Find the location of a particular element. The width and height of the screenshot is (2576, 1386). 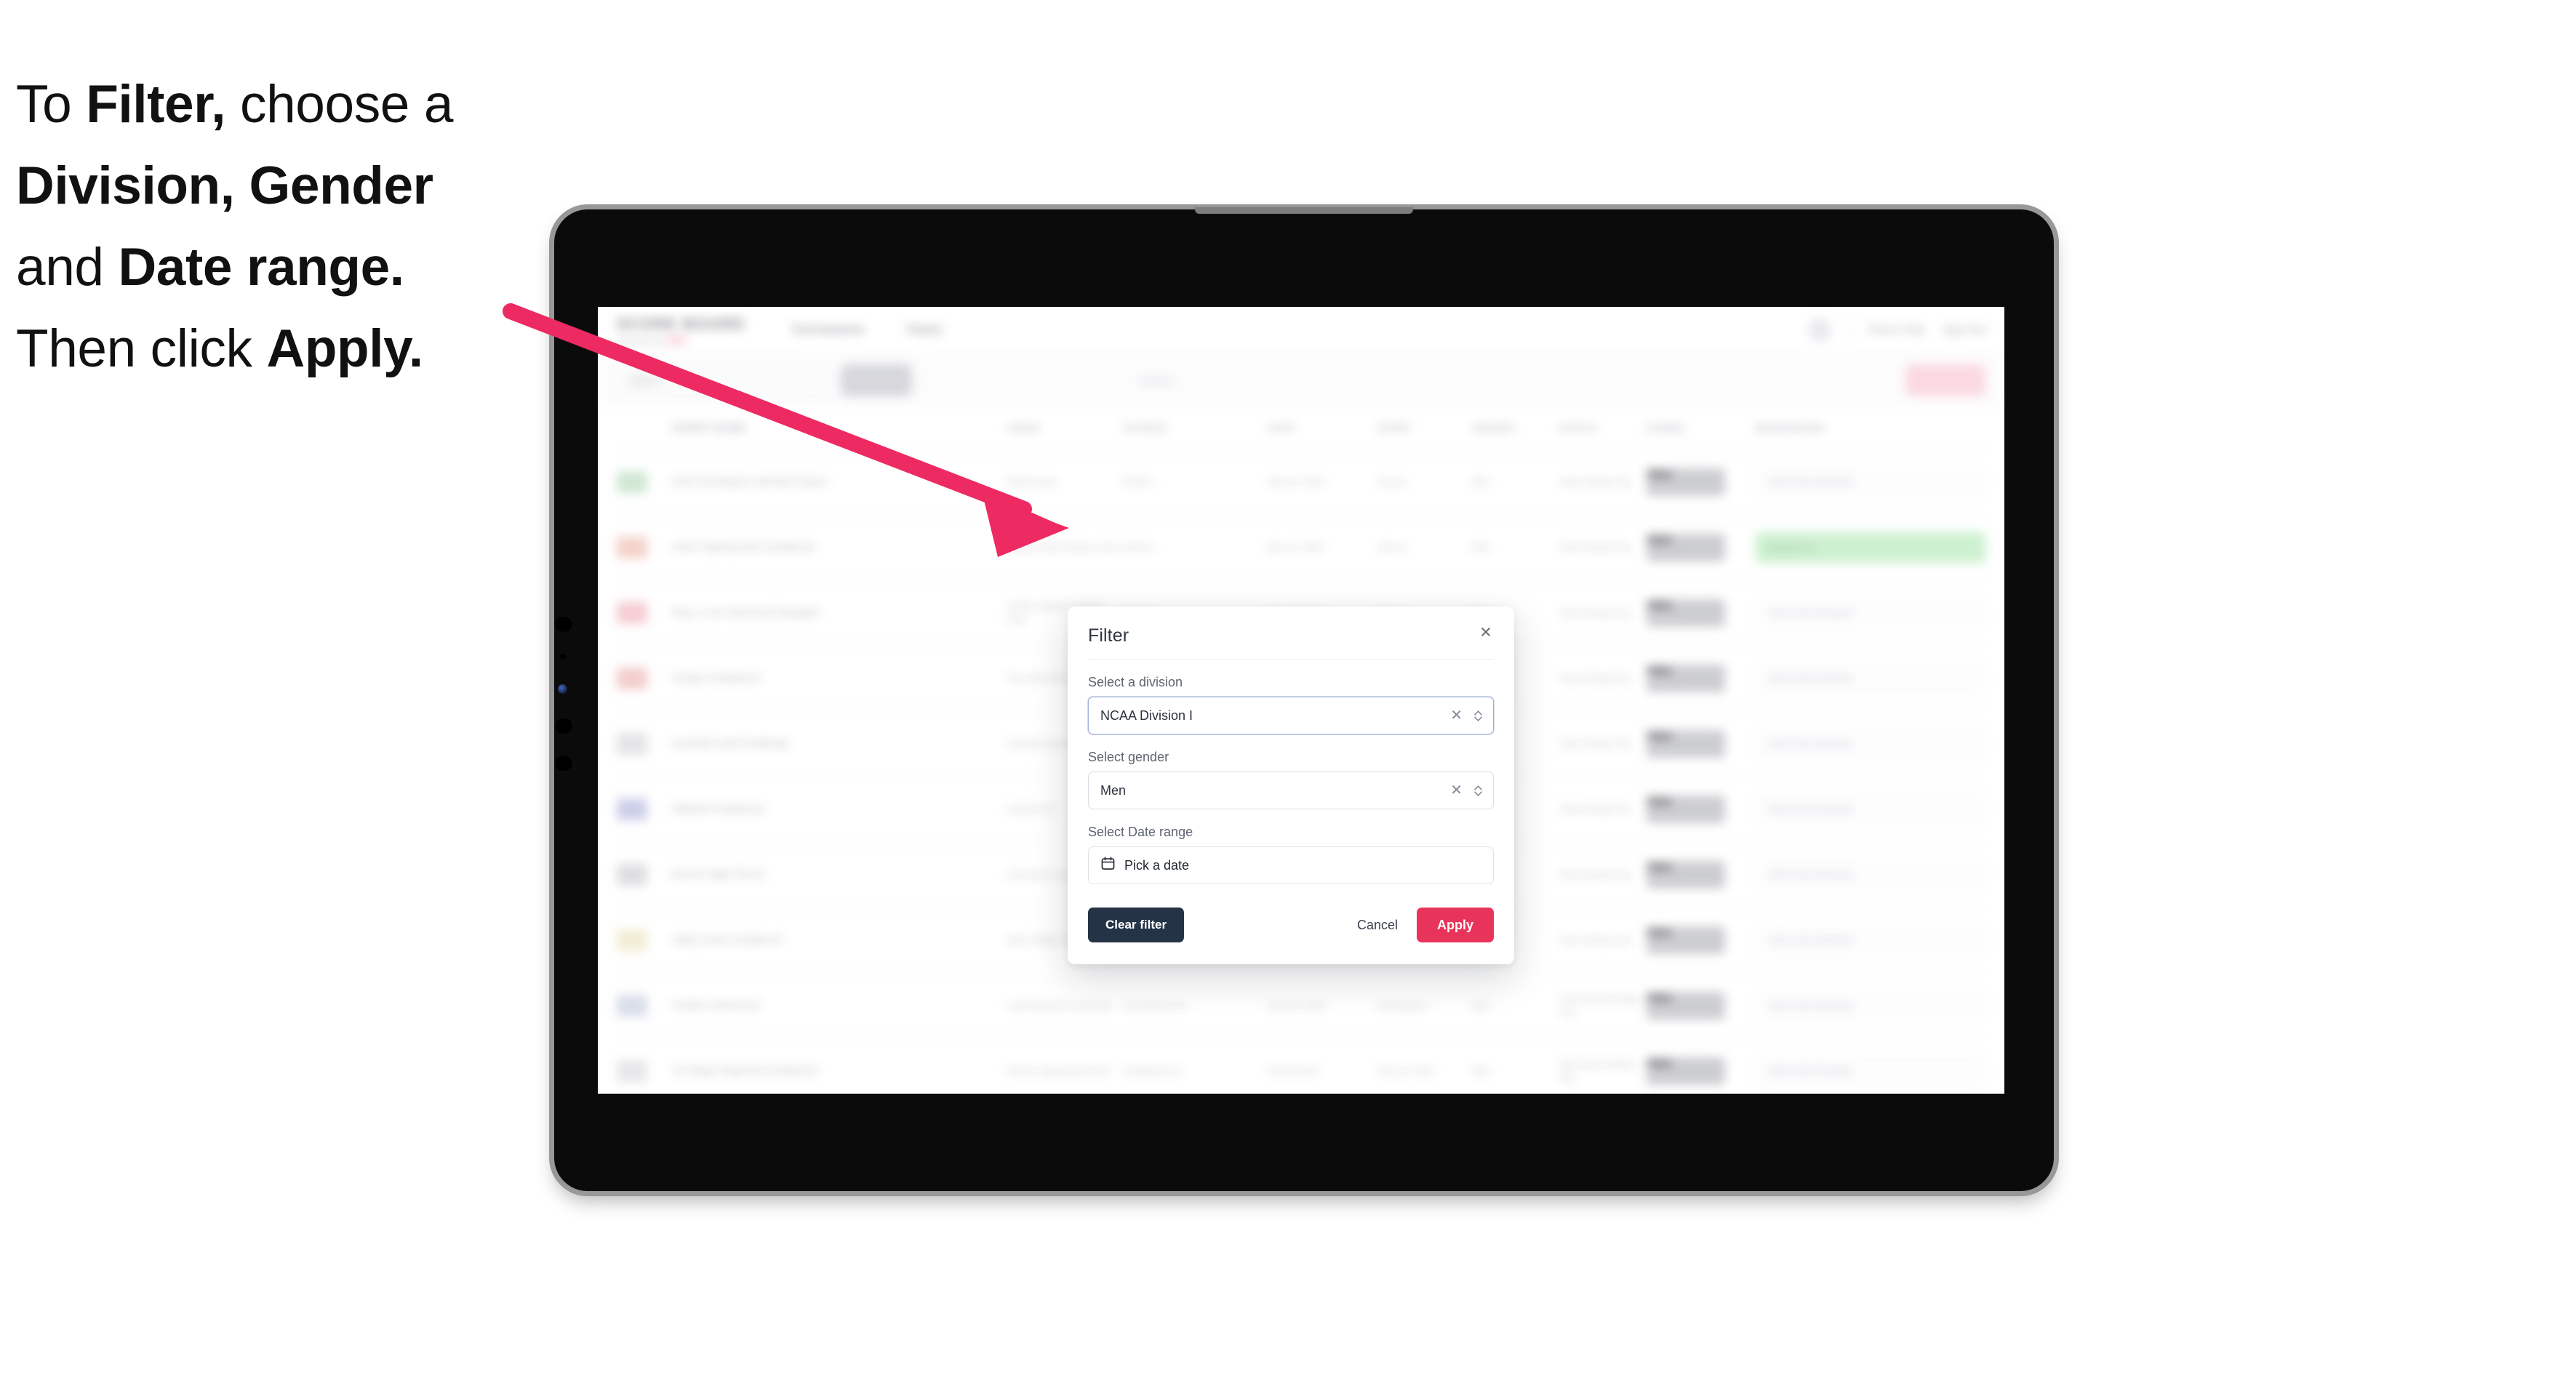

app-logo: SCORE BOARD powered by RED is located at coordinates (681, 330).